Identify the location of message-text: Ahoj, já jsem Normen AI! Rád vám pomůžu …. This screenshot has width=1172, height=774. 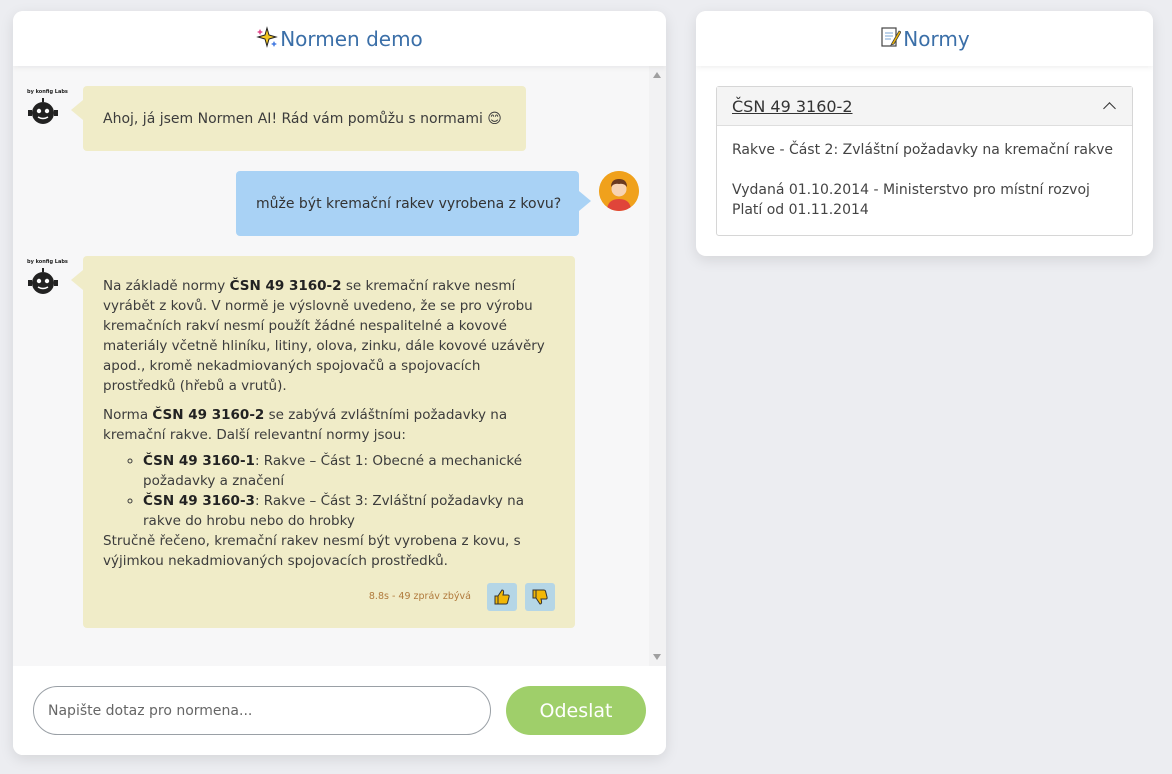
(302, 118).